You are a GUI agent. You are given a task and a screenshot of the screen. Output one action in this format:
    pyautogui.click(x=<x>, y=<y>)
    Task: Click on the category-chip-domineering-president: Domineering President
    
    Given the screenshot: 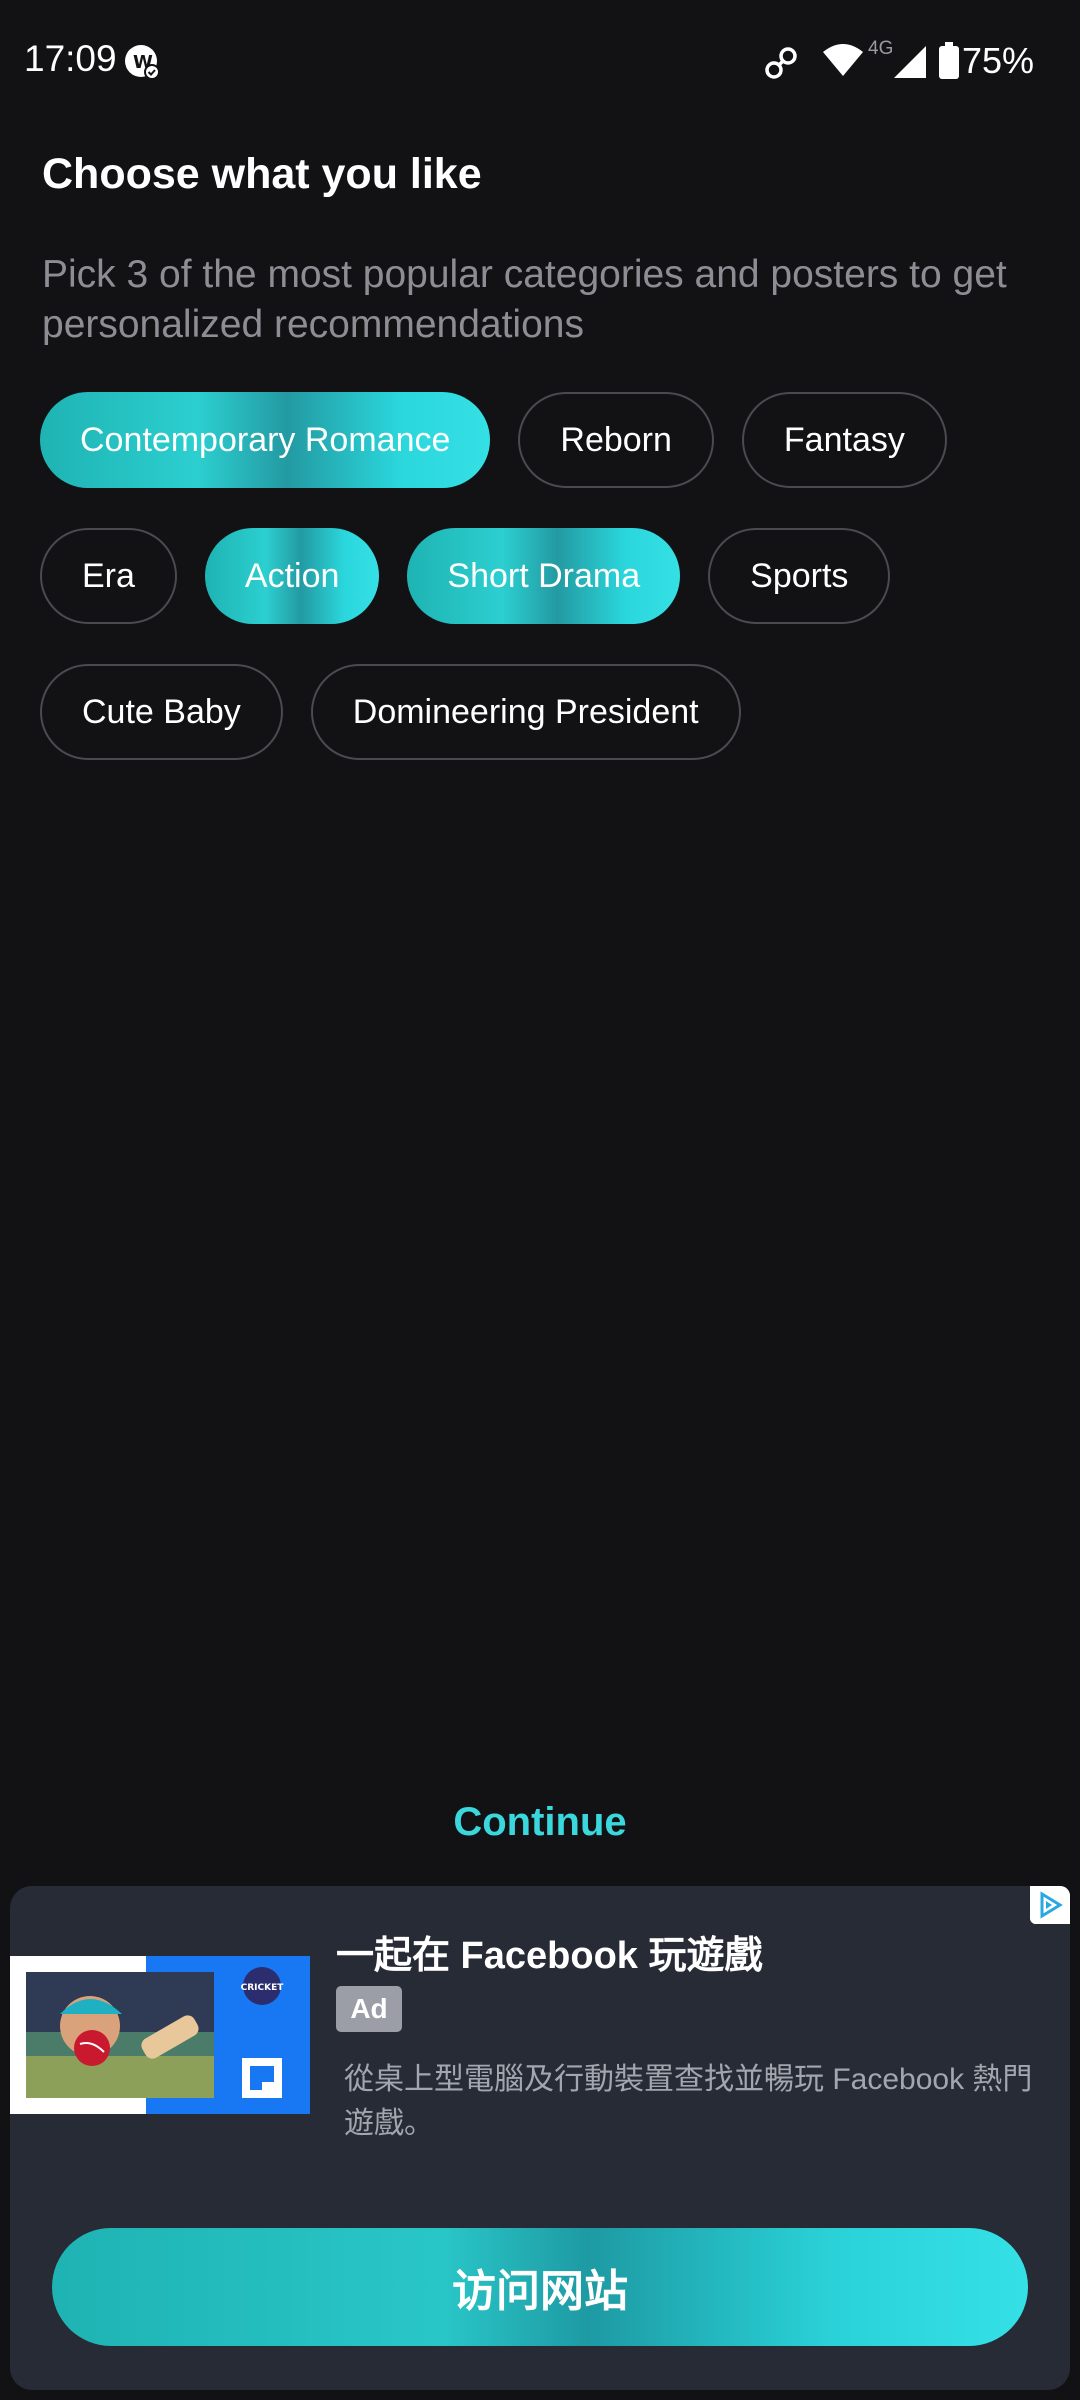 What is the action you would take?
    pyautogui.click(x=525, y=712)
    